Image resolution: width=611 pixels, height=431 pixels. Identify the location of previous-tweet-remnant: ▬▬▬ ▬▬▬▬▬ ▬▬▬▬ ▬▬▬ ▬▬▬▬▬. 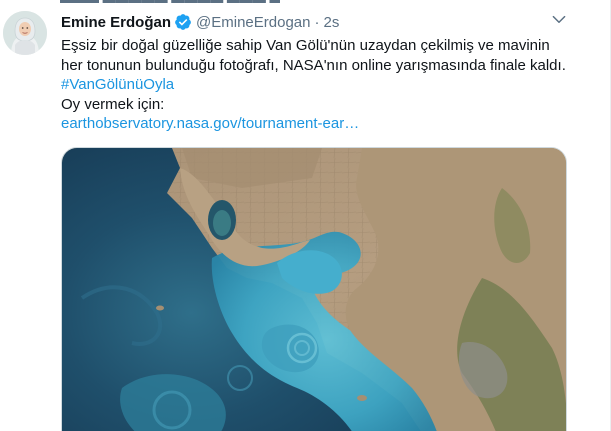
(170, 1).